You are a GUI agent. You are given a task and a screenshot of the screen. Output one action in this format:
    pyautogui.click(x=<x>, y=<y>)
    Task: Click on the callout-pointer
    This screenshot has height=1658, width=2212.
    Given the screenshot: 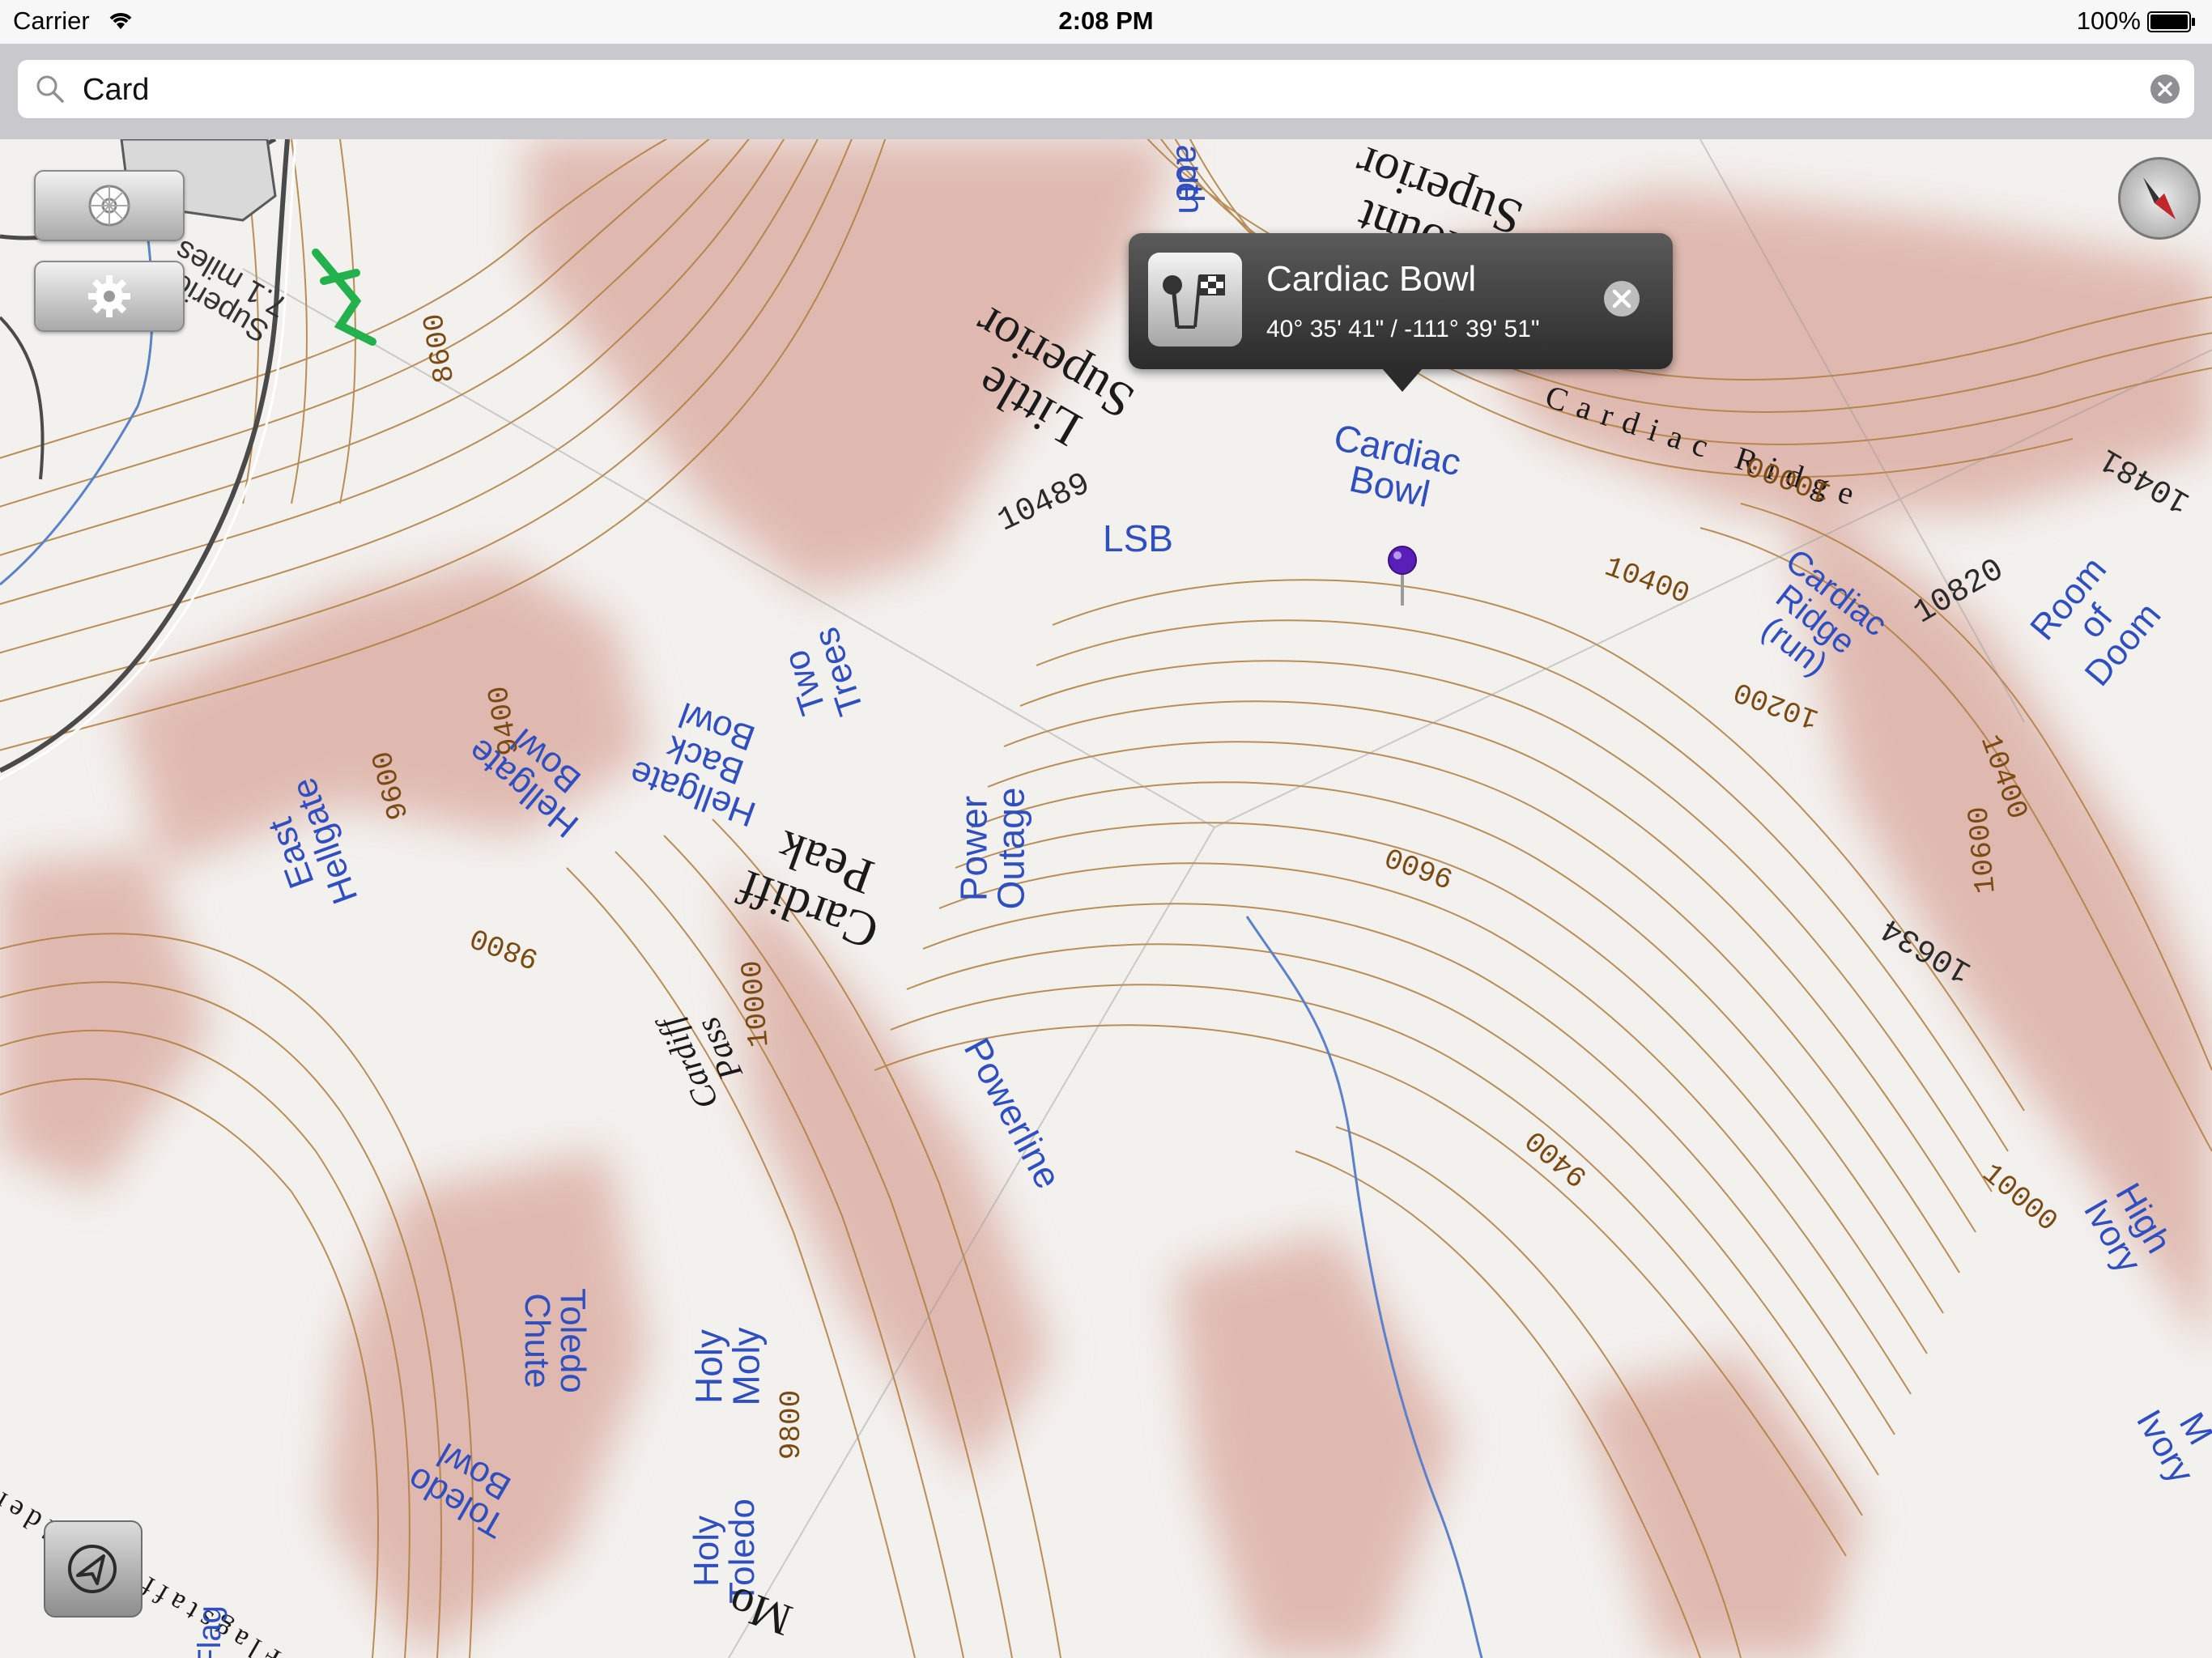 What is the action you would take?
    pyautogui.click(x=1402, y=380)
    